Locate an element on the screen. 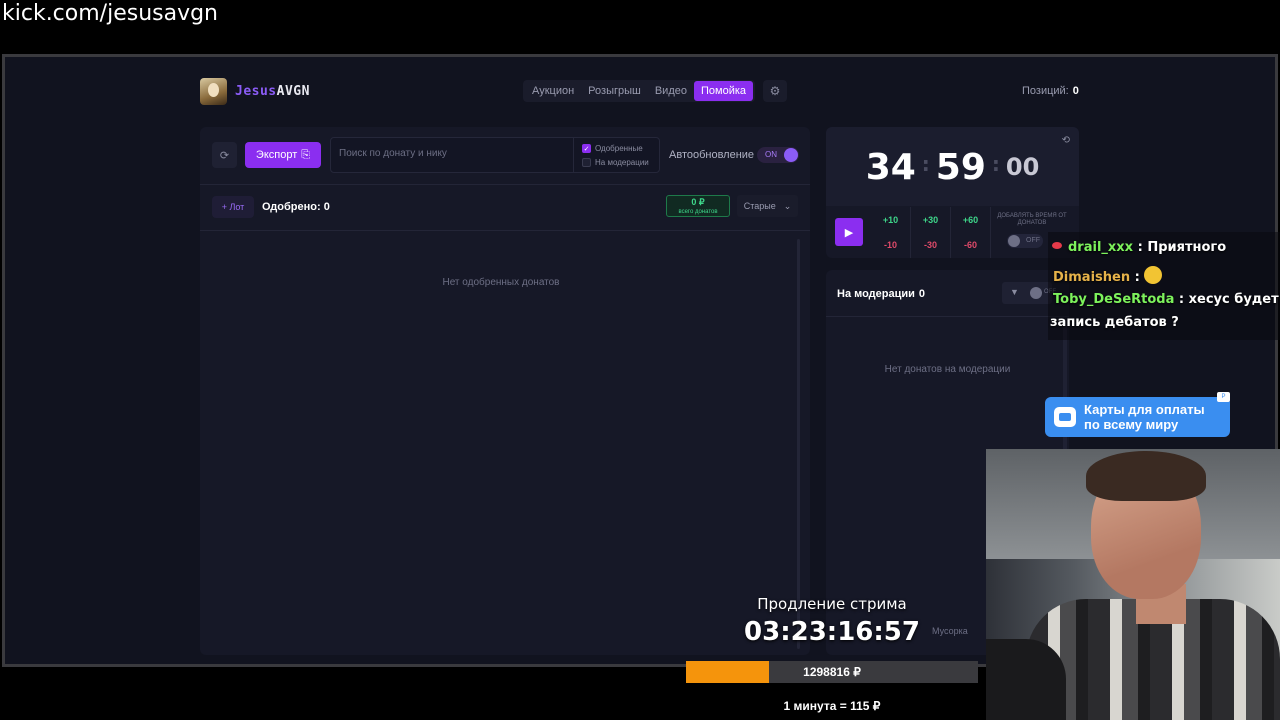 The image size is (1280, 720). empty-moderation-text: Нет донатов на модерации is located at coordinates (947, 369).